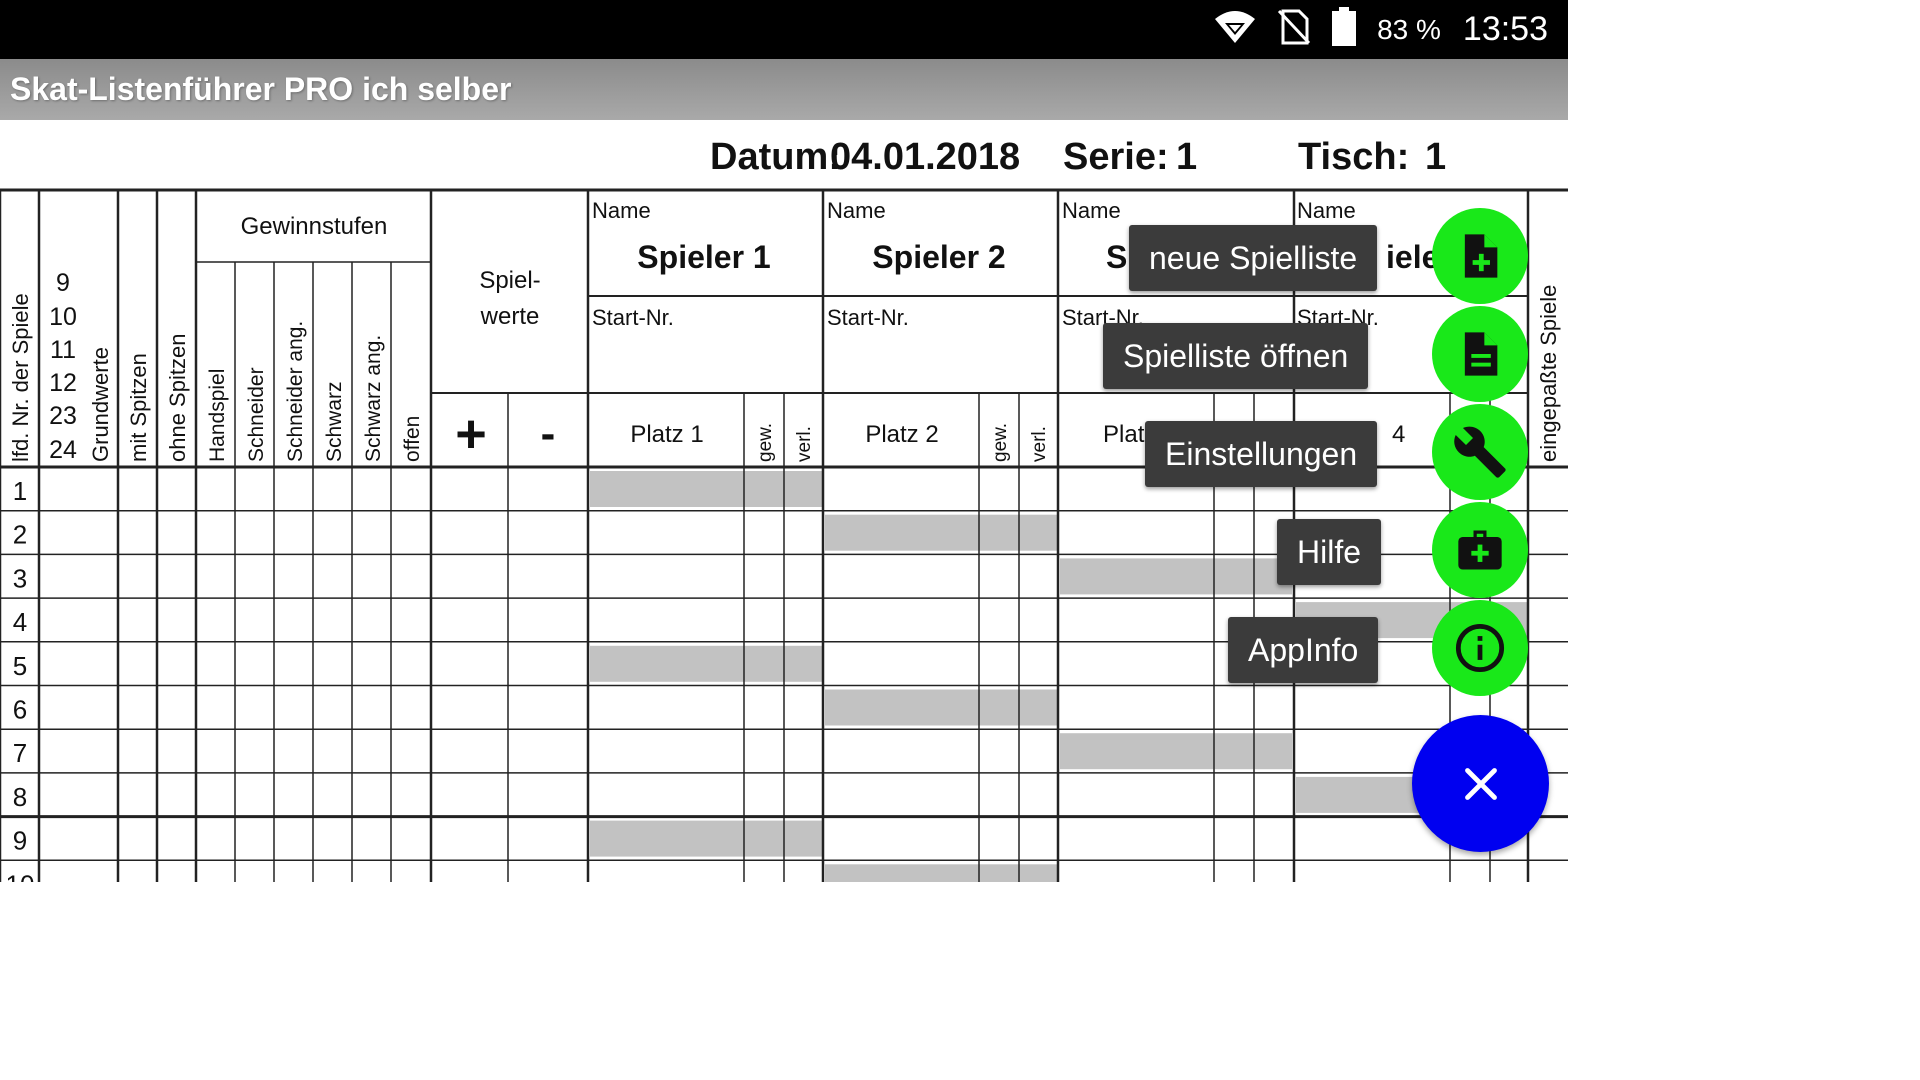 This screenshot has width=1920, height=1080. Describe the element at coordinates (901, 434) in the screenshot. I see `platz-label: Platz 2` at that location.